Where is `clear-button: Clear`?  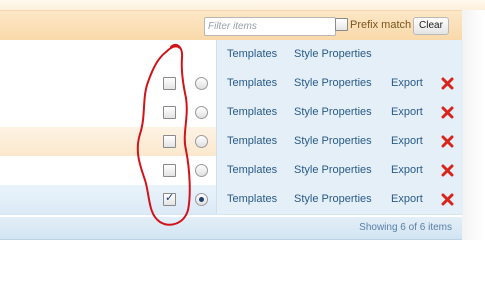 clear-button: Clear is located at coordinates (431, 26).